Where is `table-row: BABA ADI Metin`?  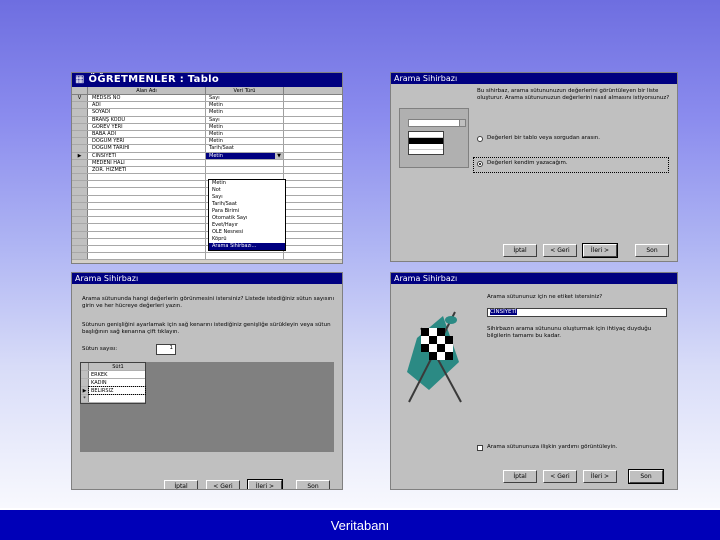
table-row: BABA ADI Metin is located at coordinates (207, 134).